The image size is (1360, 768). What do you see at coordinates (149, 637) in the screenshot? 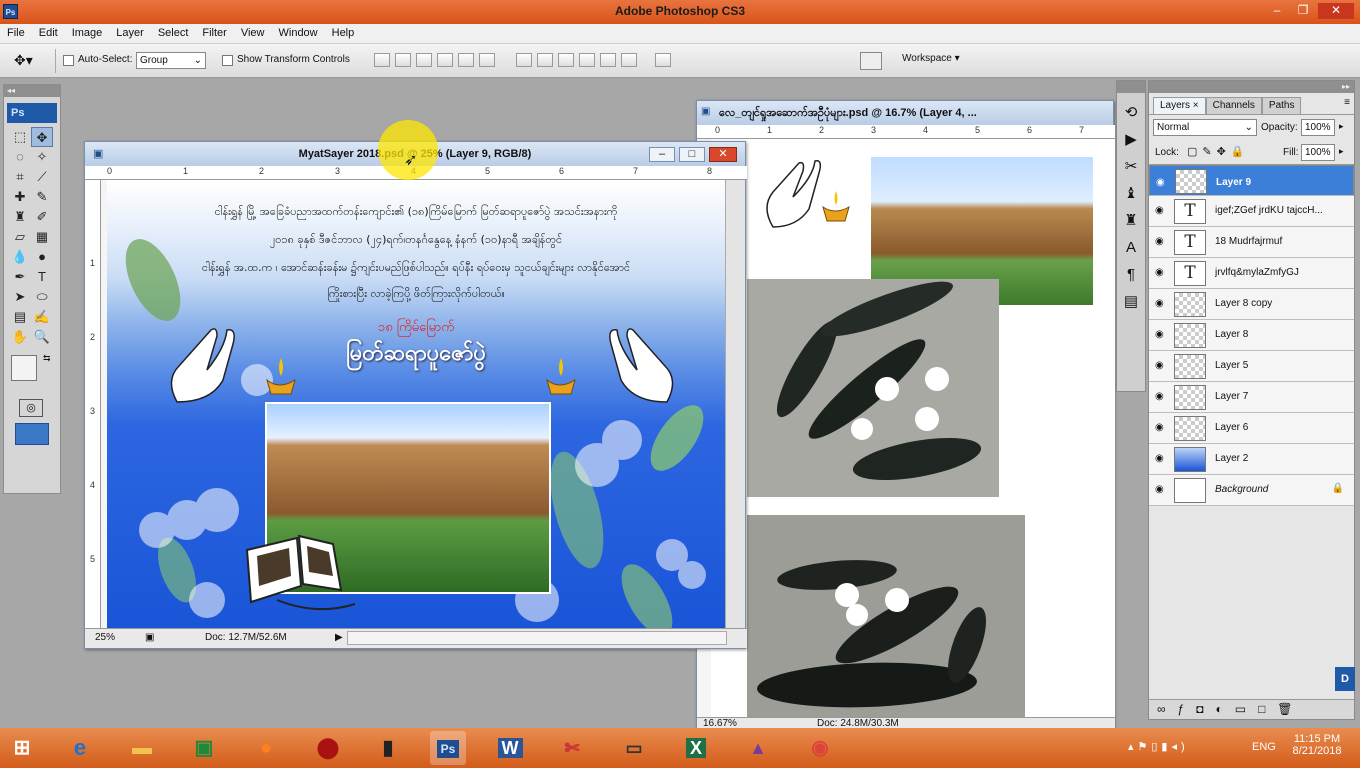
I see `doc1-nav-icon: ▣` at bounding box center [149, 637].